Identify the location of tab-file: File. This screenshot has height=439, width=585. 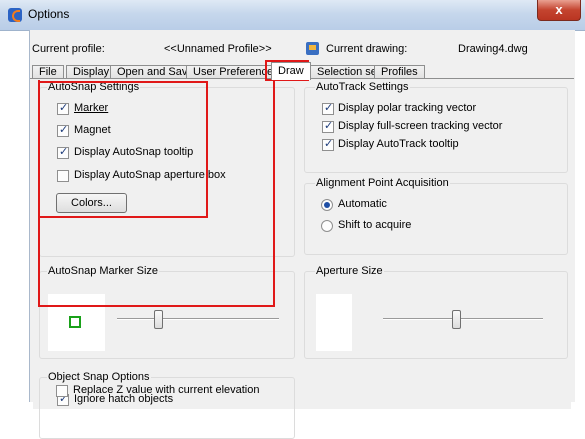
(48, 72).